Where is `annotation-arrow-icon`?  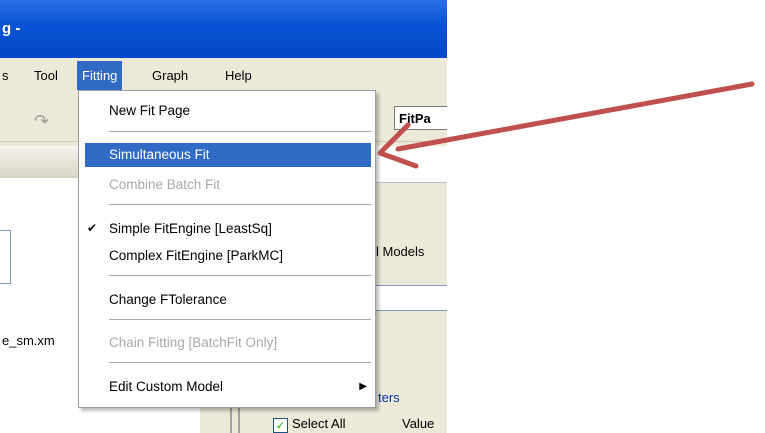
annotation-arrow-icon is located at coordinates (566, 125).